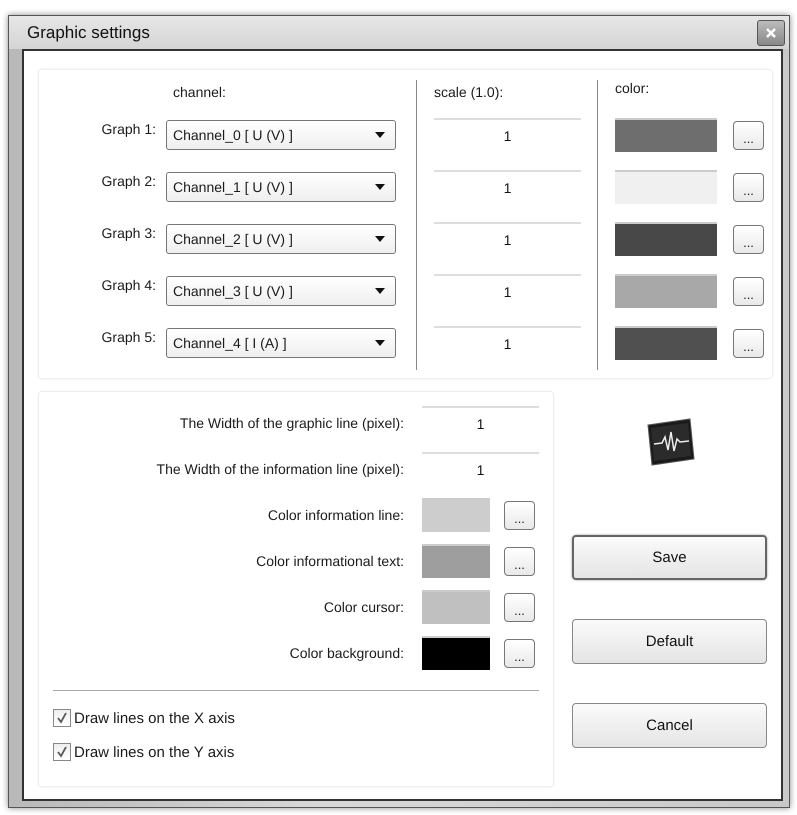  Describe the element at coordinates (199, 92) in the screenshot. I see `column-header: channel:` at that location.